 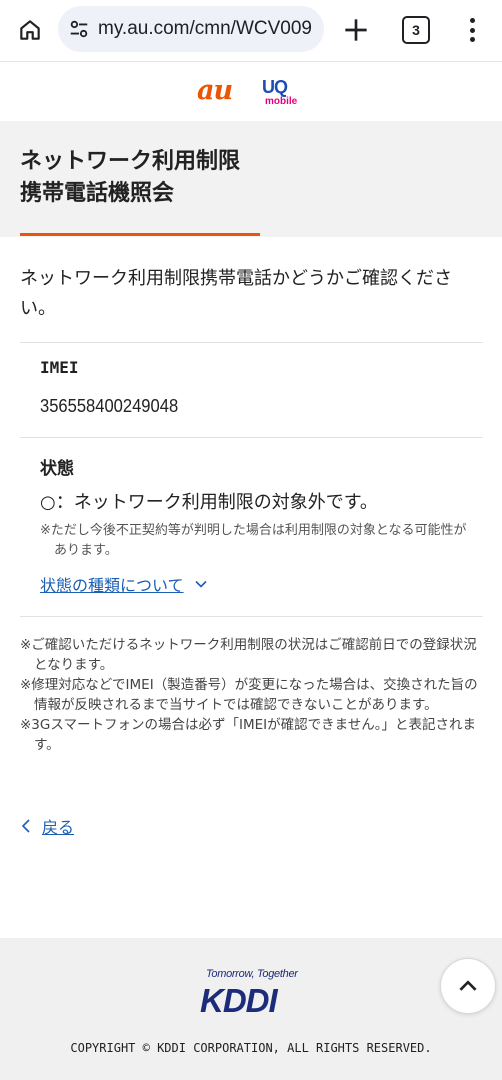 I want to click on home-button, so click(x=30, y=30).